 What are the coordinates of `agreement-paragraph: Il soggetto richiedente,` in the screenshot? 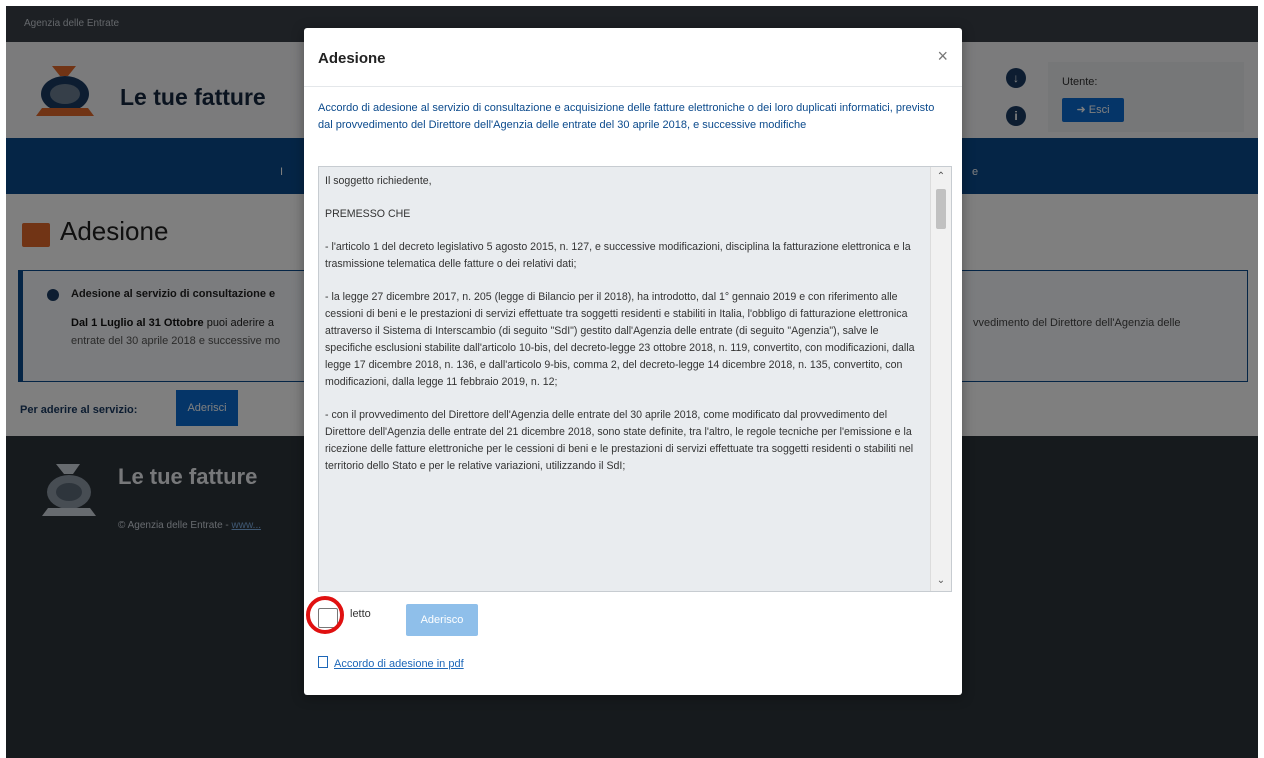 It's located at (378, 181).